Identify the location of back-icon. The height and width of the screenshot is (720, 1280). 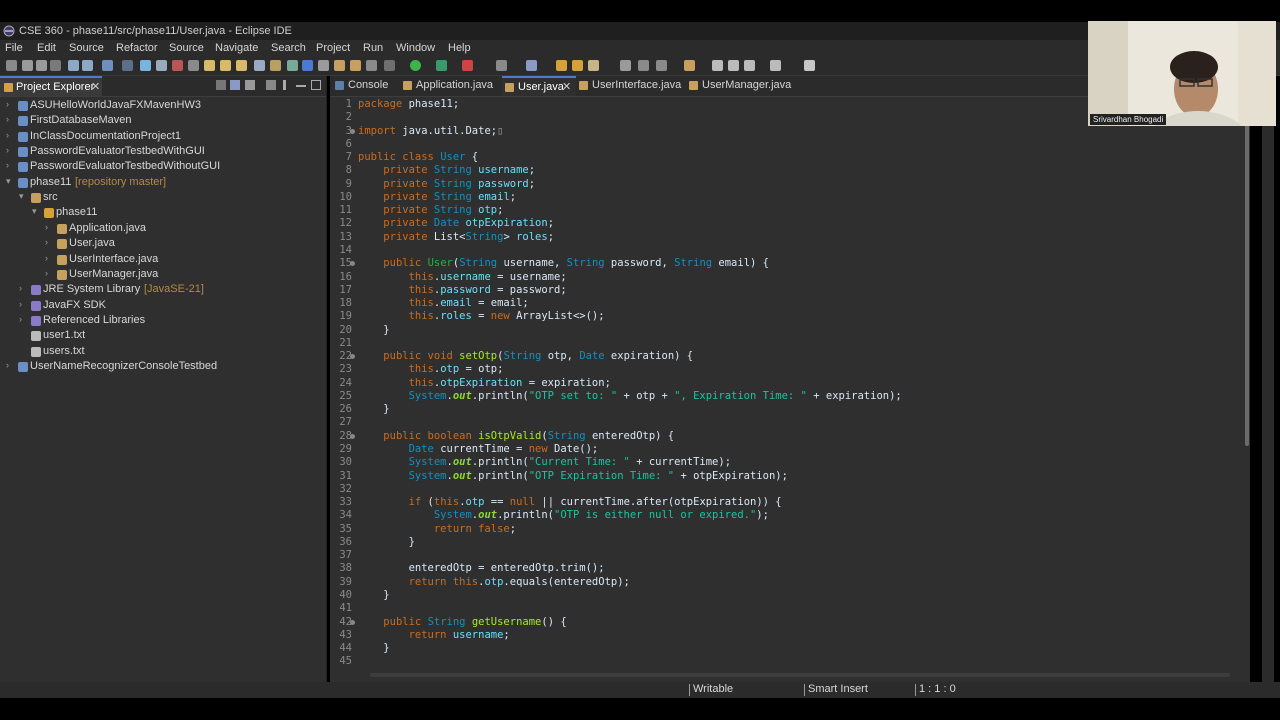
(717, 65).